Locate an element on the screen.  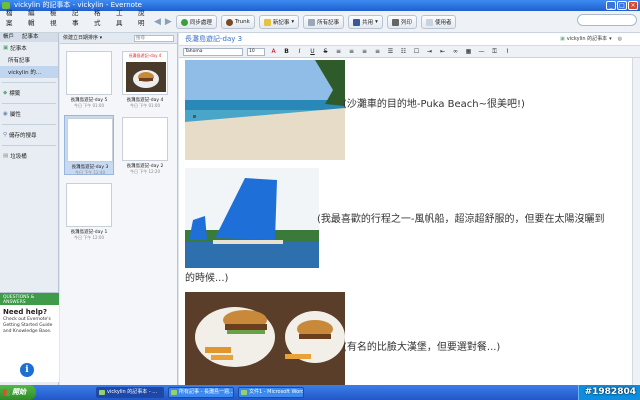
sailboat-photo is located at coordinates (252, 218).